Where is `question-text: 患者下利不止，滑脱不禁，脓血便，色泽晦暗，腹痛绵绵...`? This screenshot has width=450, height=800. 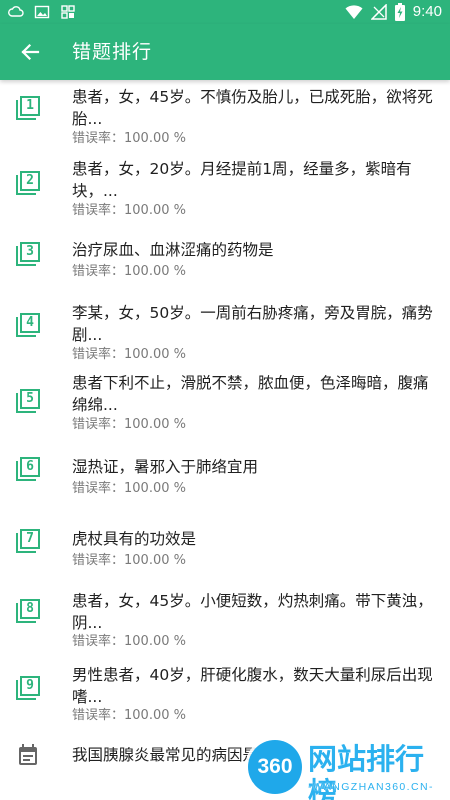
question-text: 患者下利不止，滑脱不禁，脓血便，色泽晦暗，腹痛绵绵... is located at coordinates (250, 394).